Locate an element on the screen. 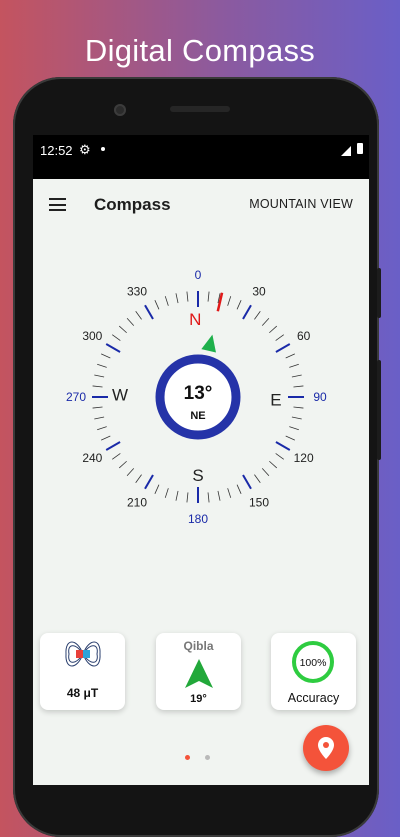 This screenshot has height=837, width=400. degree-label-240: 240 is located at coordinates (92, 458).